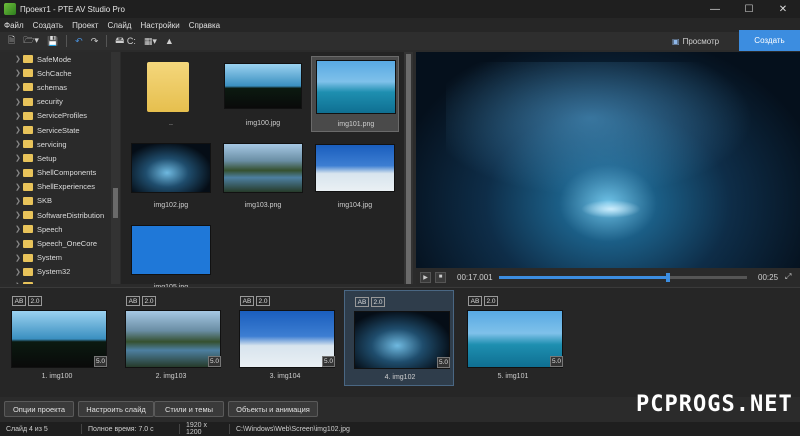 This screenshot has height=436, width=800. Describe the element at coordinates (513, 338) in the screenshot. I see `slide-item: AB 2.0 5.0 5. img101` at that location.